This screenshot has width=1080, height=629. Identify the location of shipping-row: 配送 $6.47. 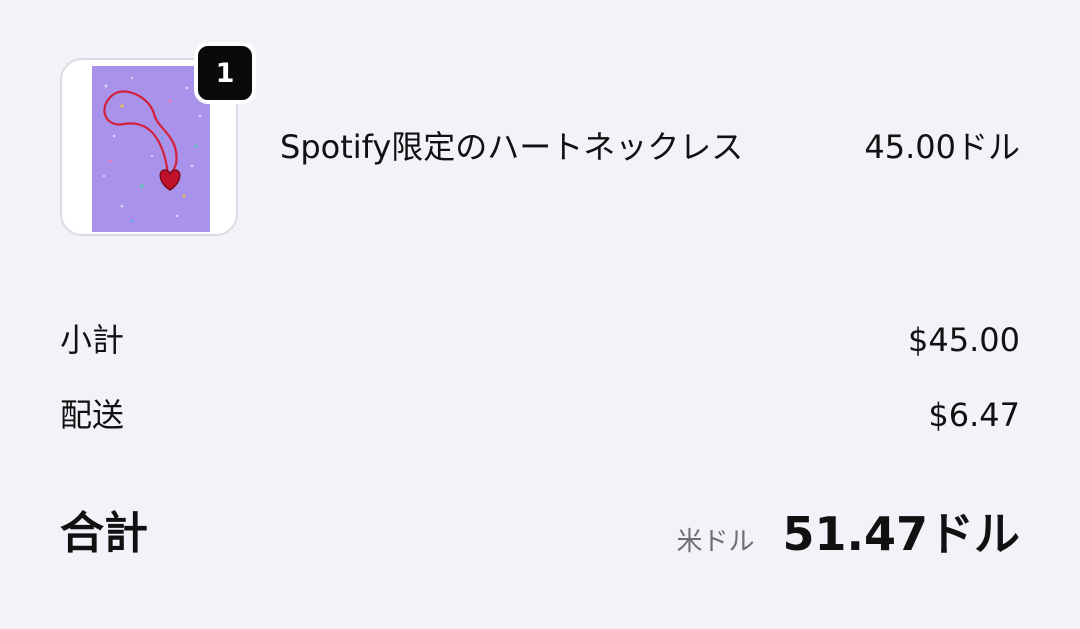
(540, 415).